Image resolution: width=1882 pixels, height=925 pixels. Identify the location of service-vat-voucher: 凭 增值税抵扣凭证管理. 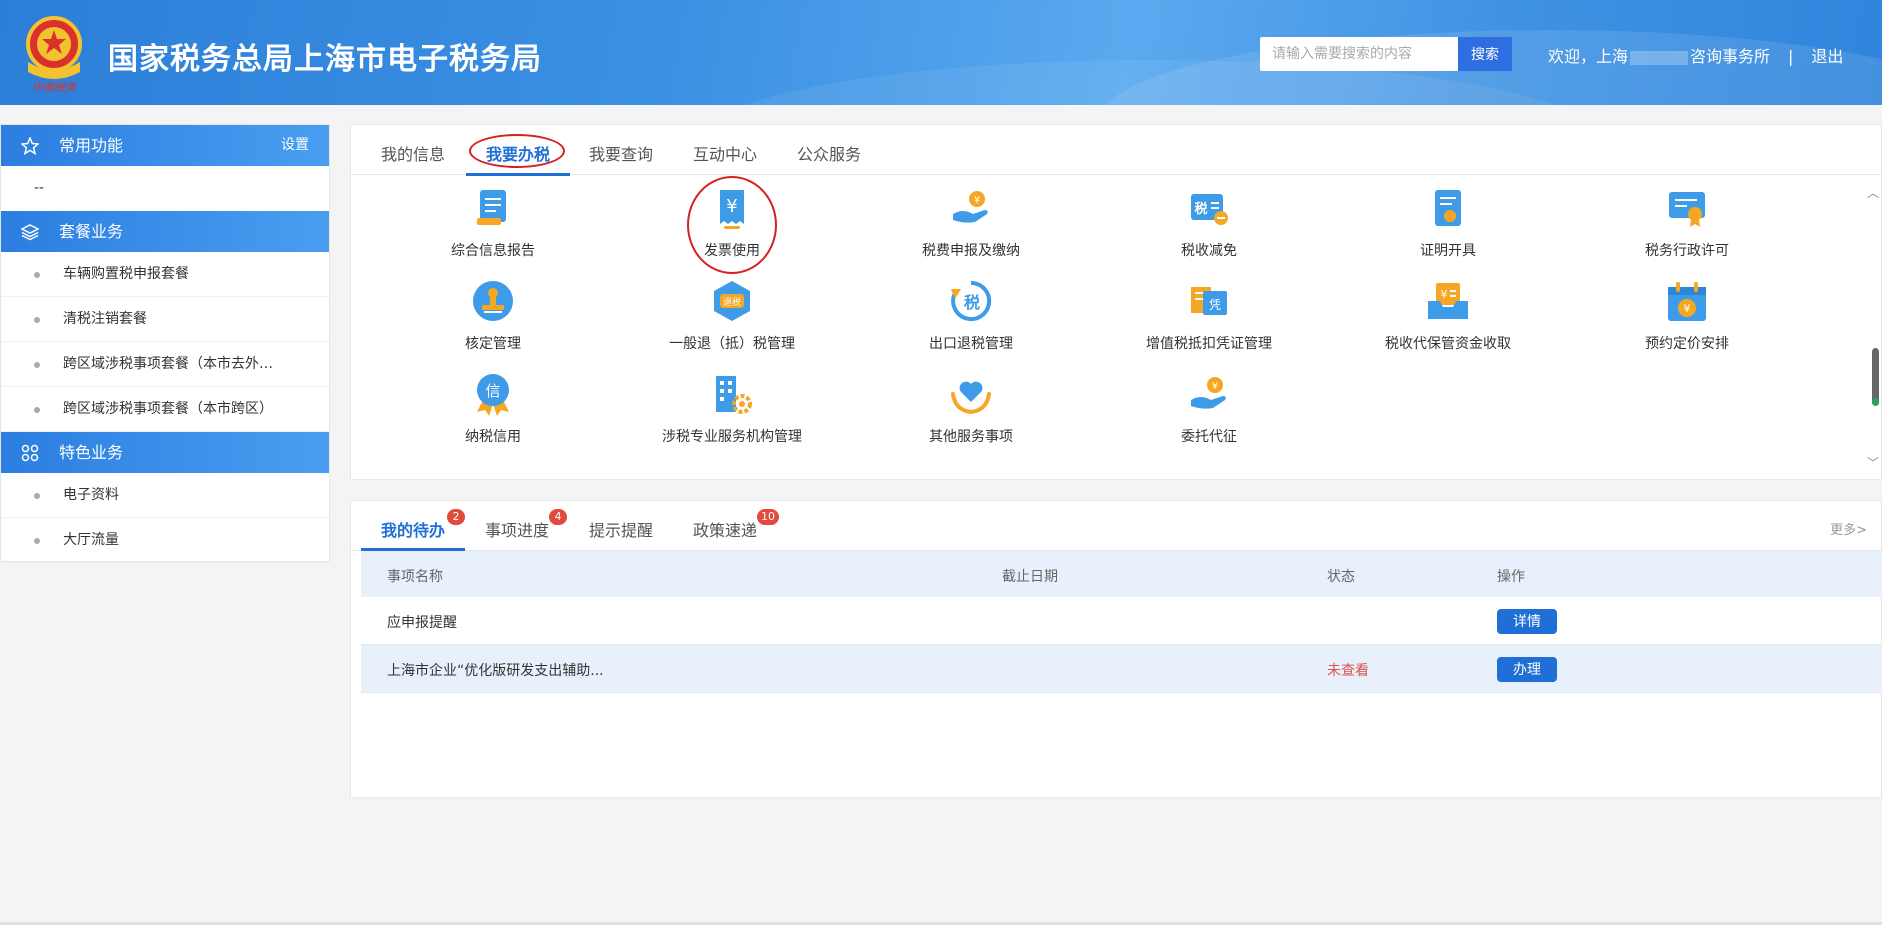
(1209, 316).